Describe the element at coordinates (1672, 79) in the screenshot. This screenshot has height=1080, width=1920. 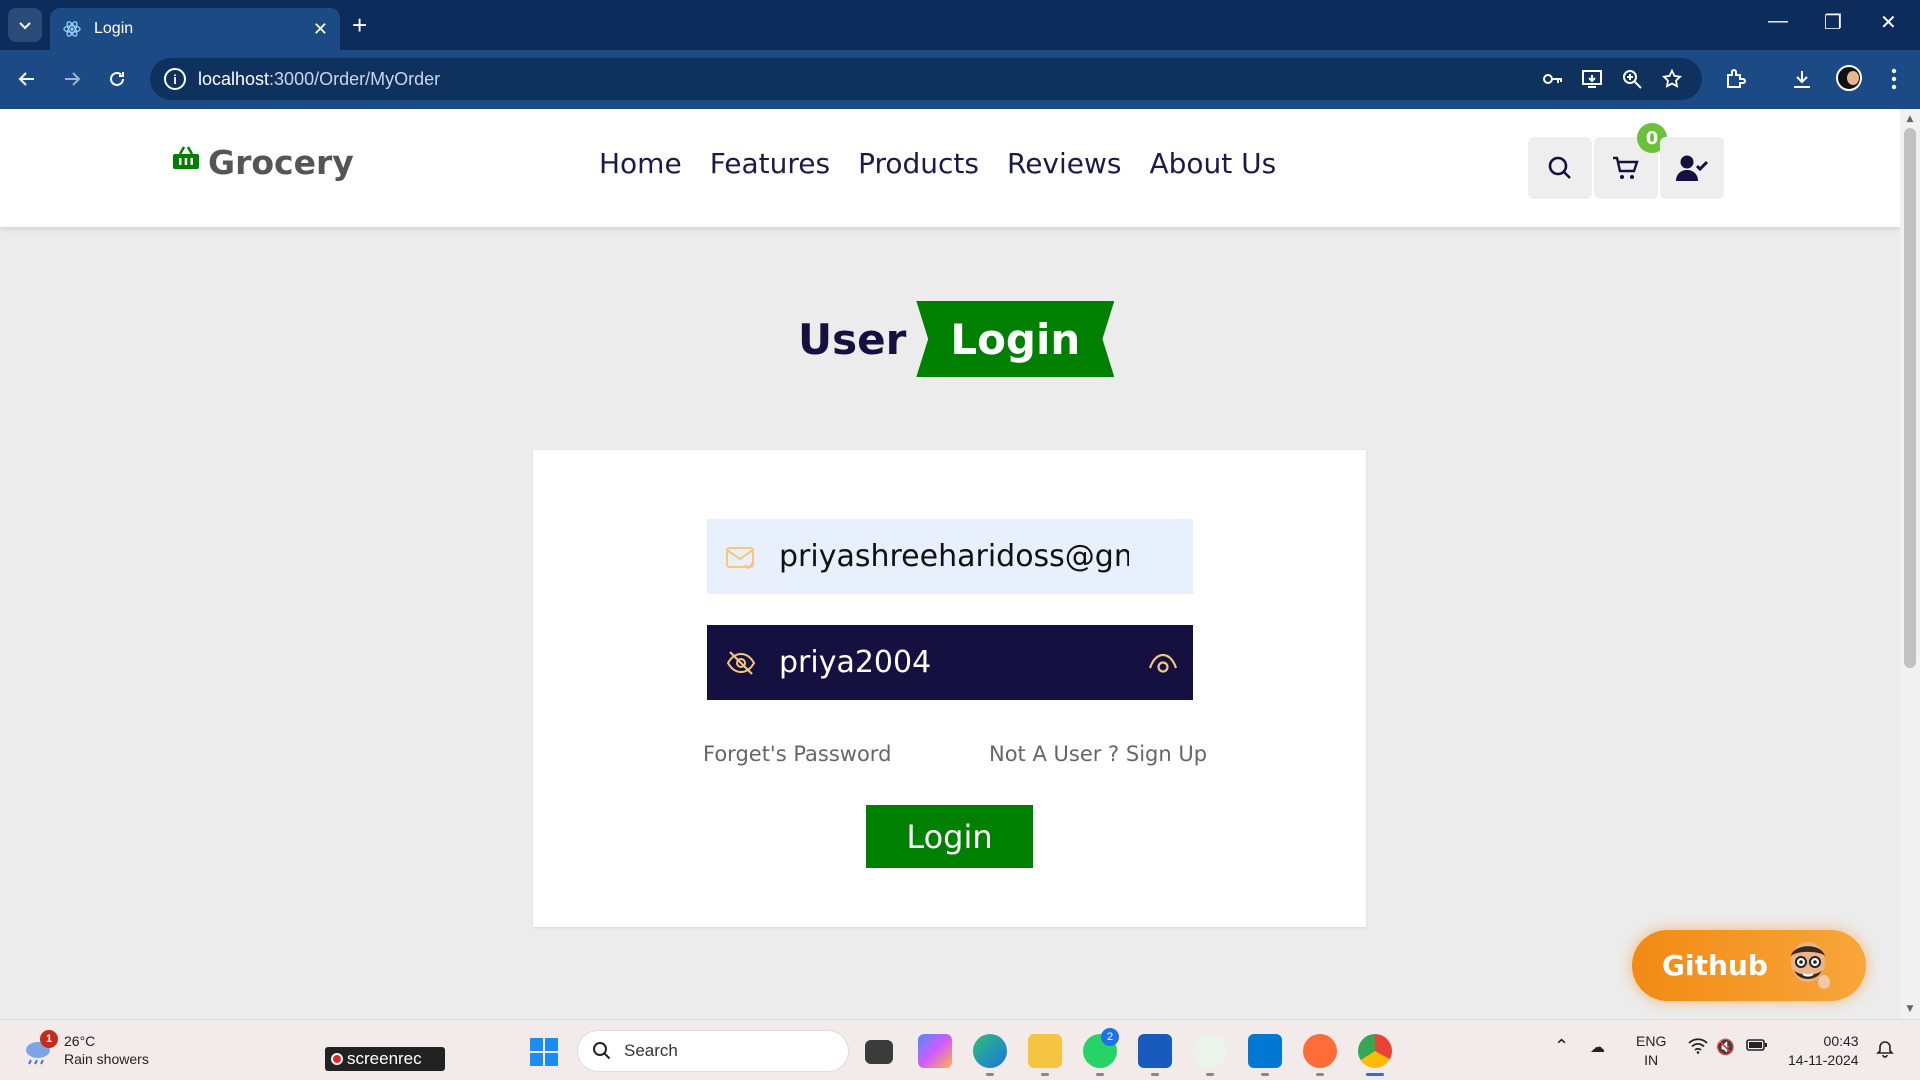
I see `bookmark-star-icon` at that location.